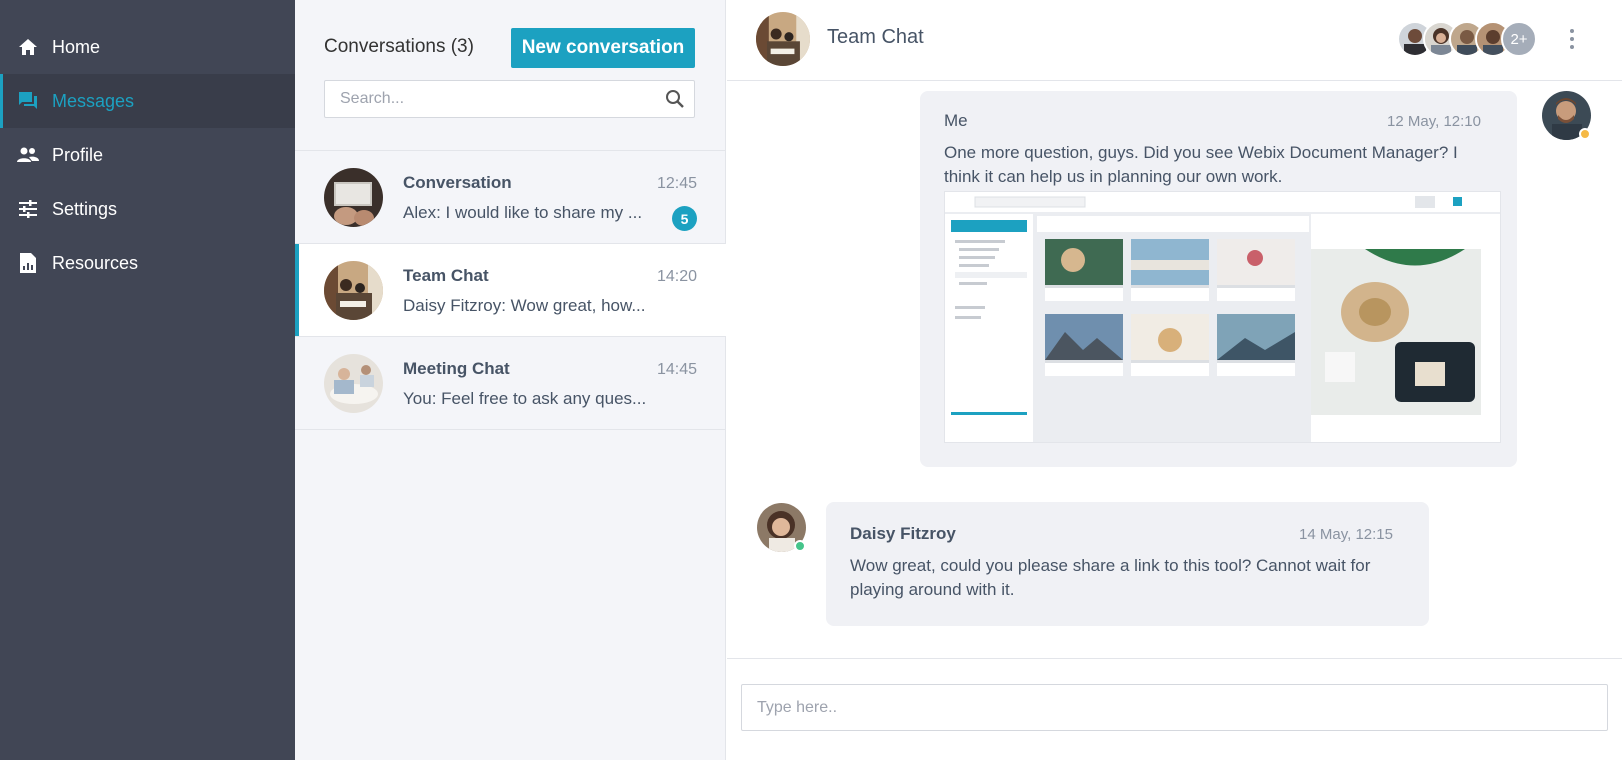  Describe the element at coordinates (903, 533) in the screenshot. I see `message-author: Daisy Fitzroy` at that location.